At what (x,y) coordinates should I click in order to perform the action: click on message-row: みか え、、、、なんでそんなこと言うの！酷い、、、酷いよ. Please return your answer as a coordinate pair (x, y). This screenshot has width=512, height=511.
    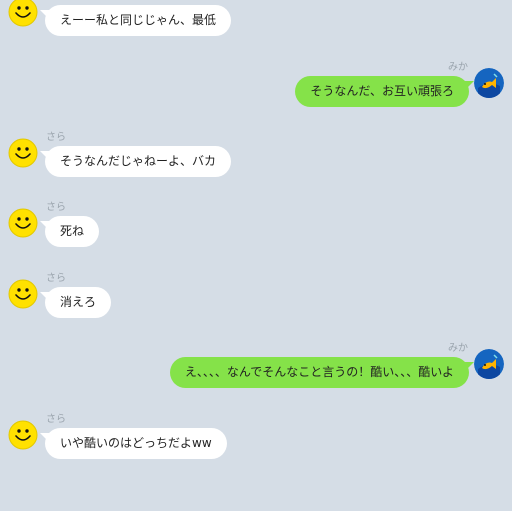
    Looking at the image, I should click on (256, 379).